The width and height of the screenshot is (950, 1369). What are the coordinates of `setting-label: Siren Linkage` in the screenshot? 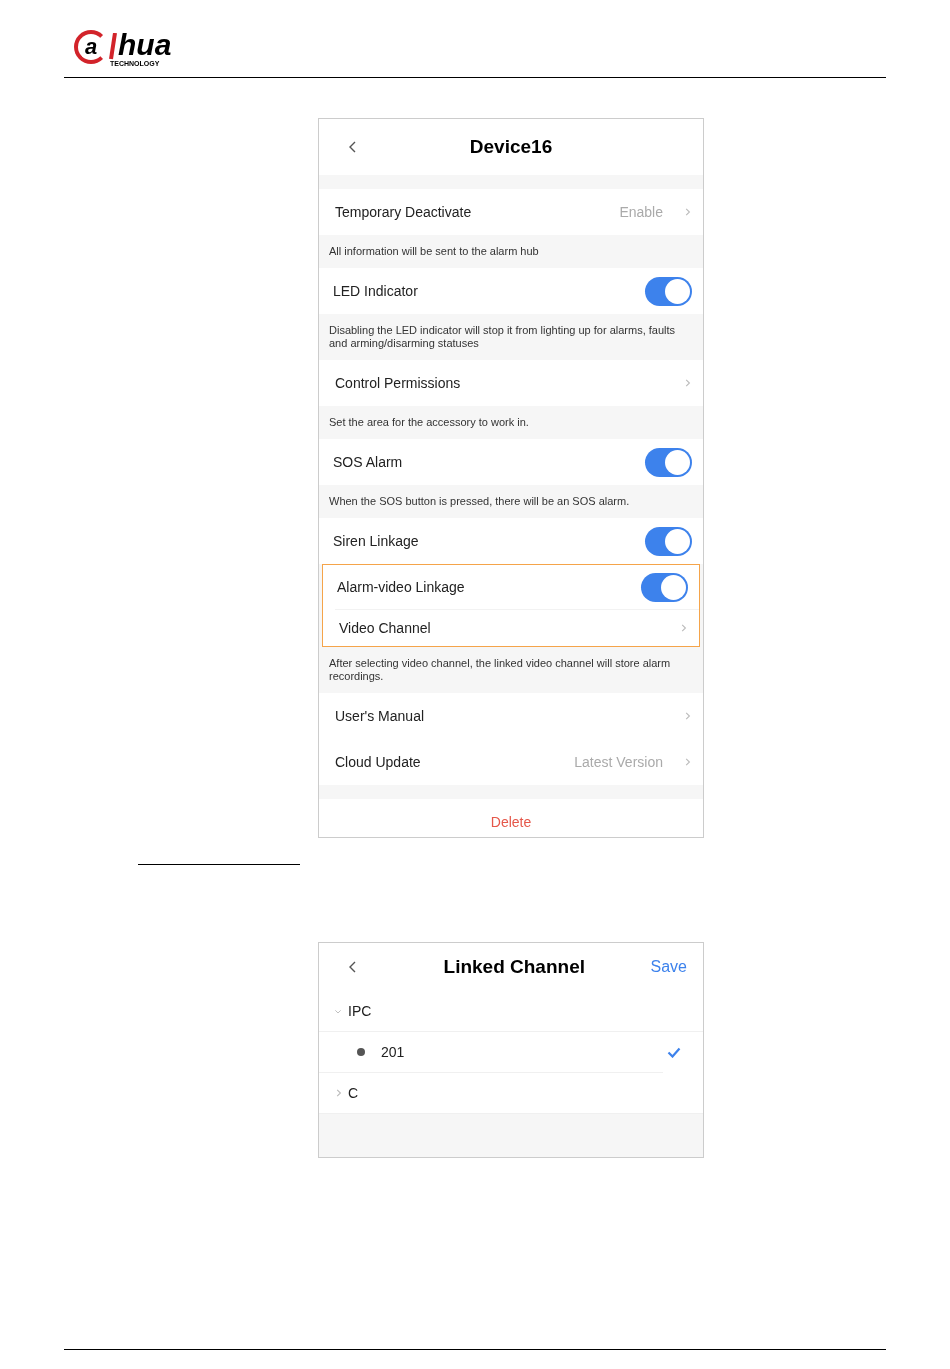 It's located at (376, 541).